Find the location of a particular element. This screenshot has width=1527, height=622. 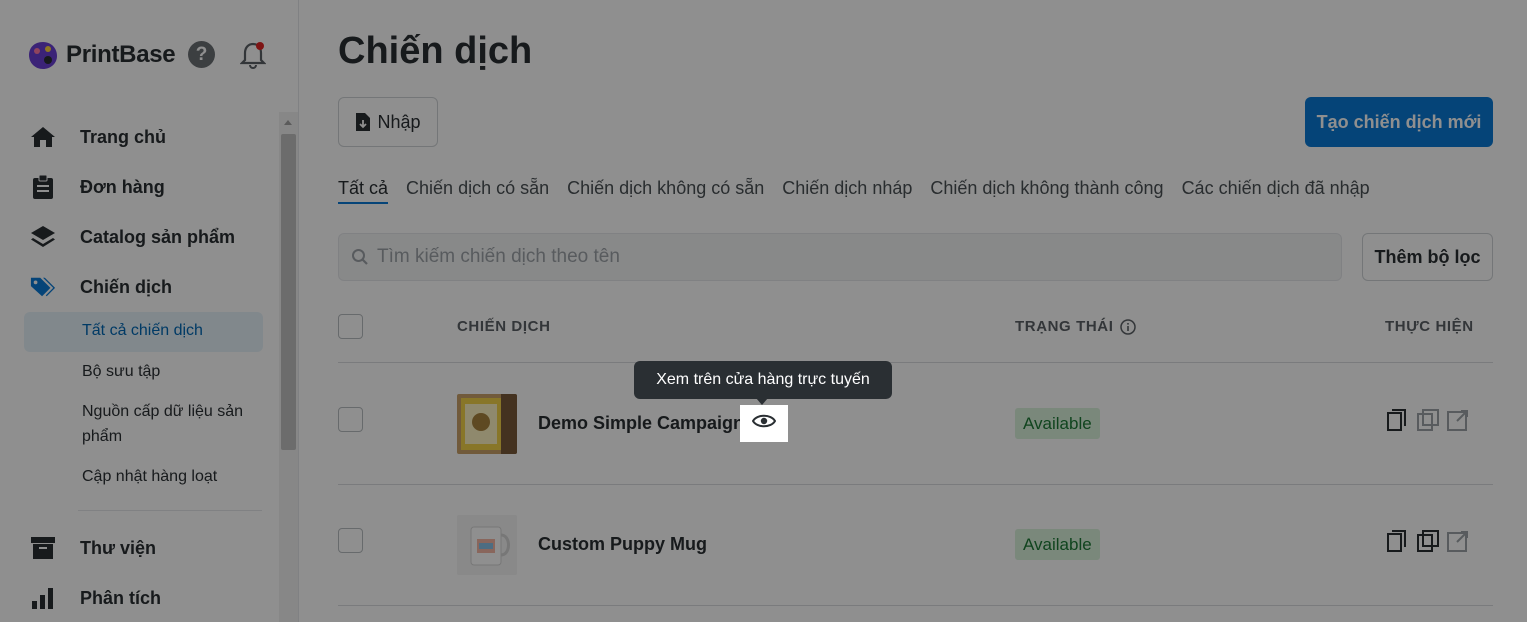

search-box is located at coordinates (840, 257).